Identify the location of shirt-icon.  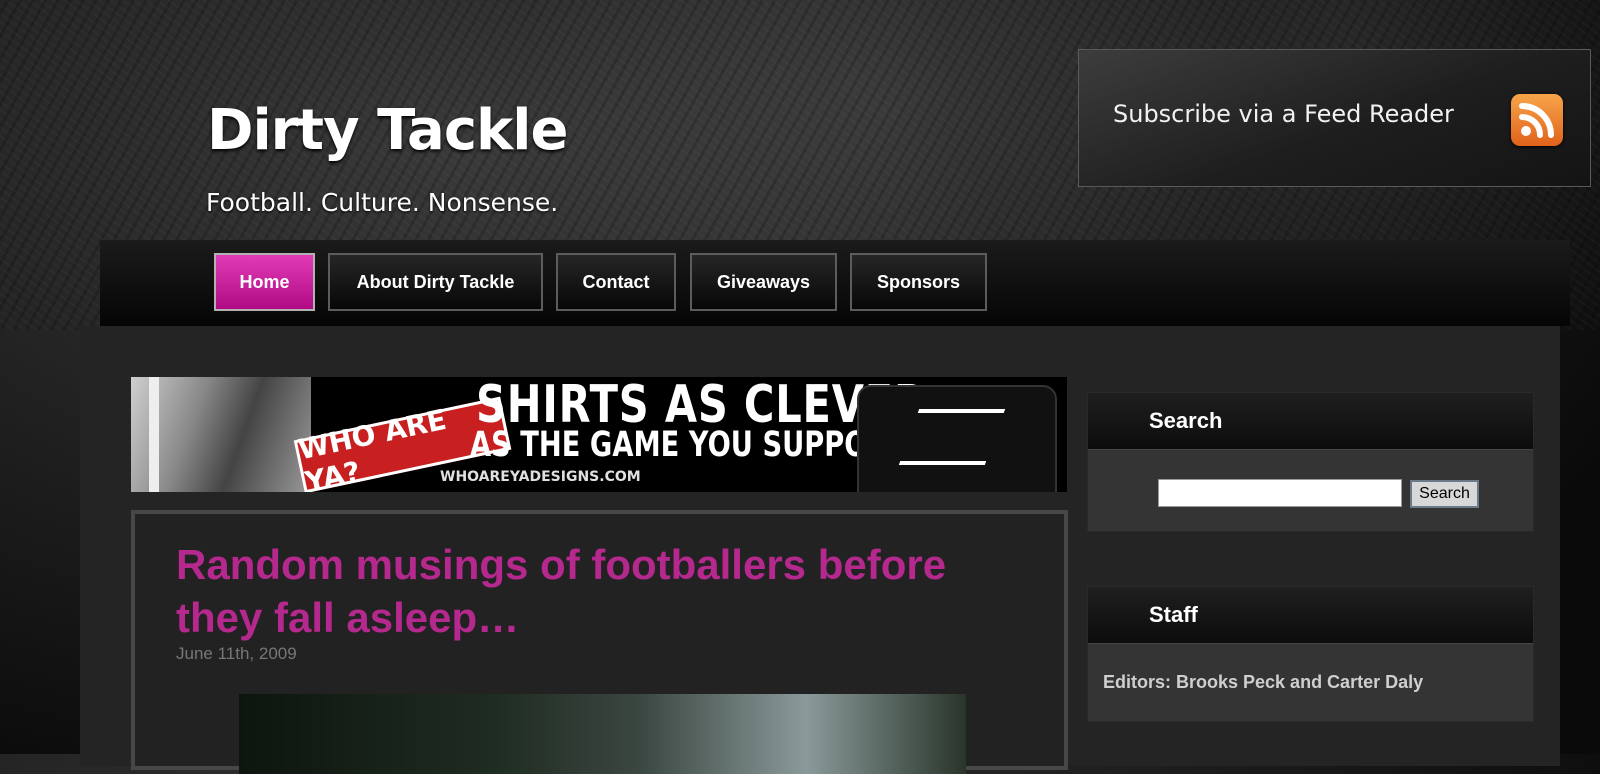
(957, 438).